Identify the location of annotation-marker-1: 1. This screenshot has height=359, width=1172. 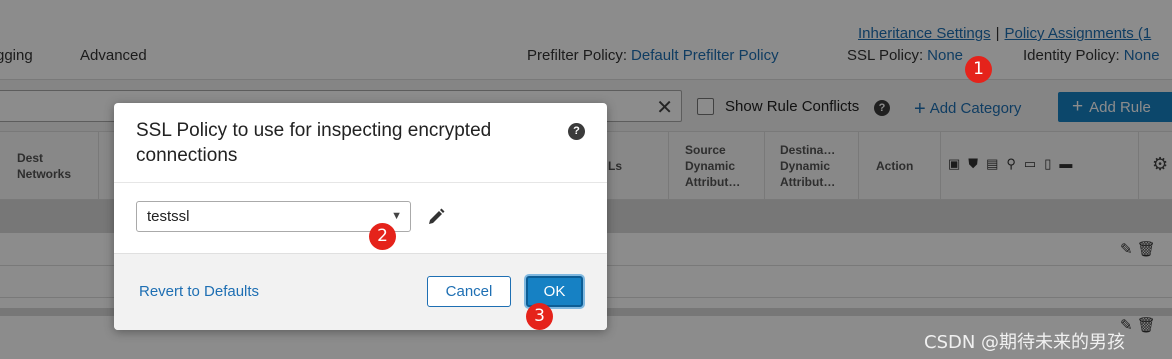
(978, 69).